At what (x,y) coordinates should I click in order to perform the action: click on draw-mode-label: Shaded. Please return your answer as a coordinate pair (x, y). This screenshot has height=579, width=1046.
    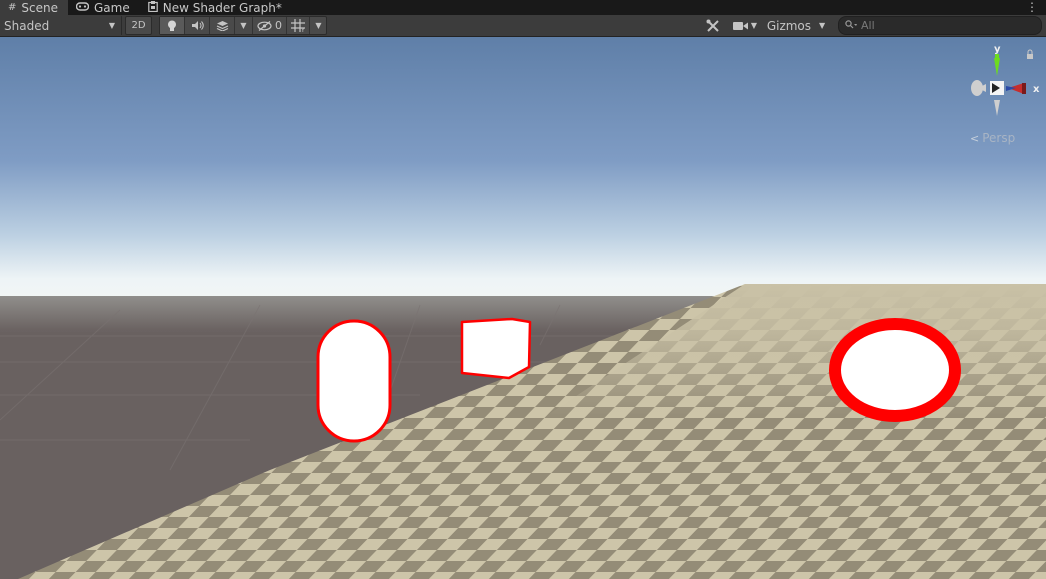
    Looking at the image, I should click on (27, 25).